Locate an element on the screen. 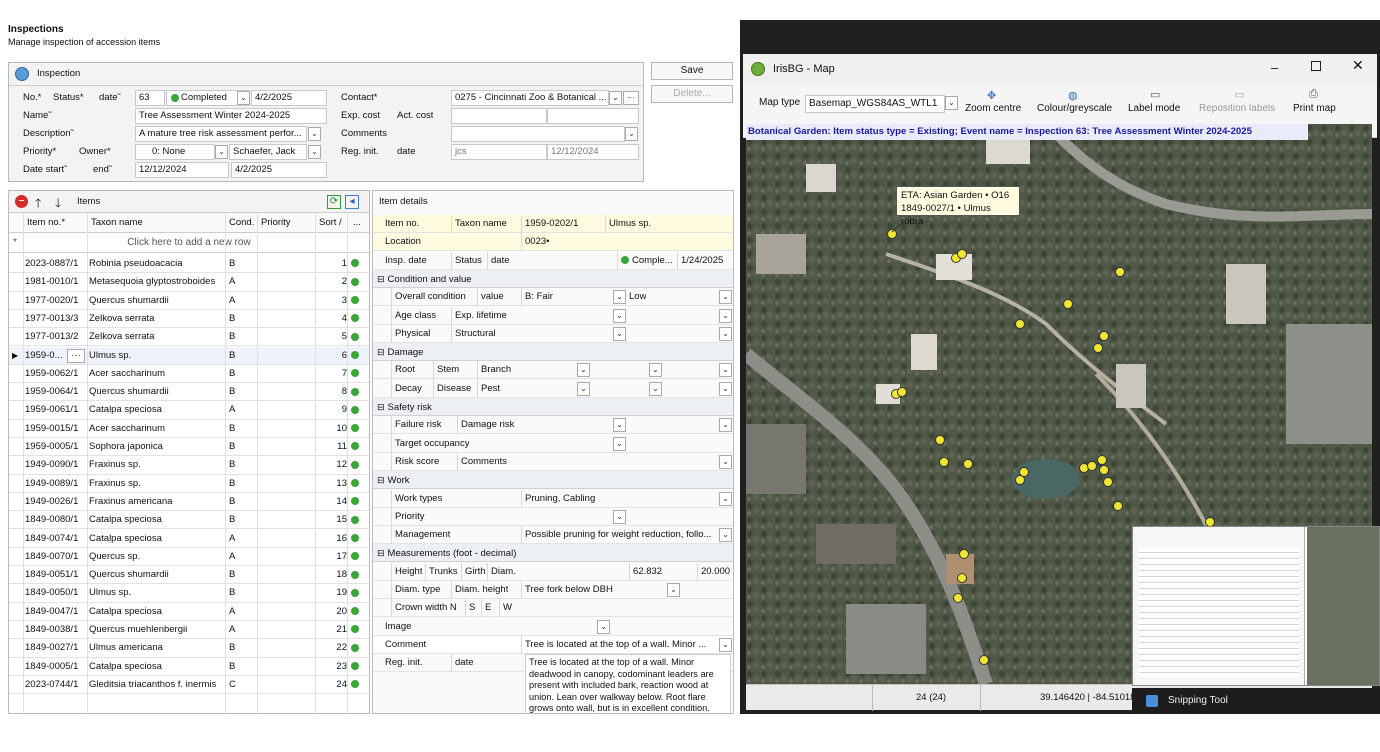 The width and height of the screenshot is (1380, 752). priority-dropdown-icon: ⌄ is located at coordinates (221, 152).